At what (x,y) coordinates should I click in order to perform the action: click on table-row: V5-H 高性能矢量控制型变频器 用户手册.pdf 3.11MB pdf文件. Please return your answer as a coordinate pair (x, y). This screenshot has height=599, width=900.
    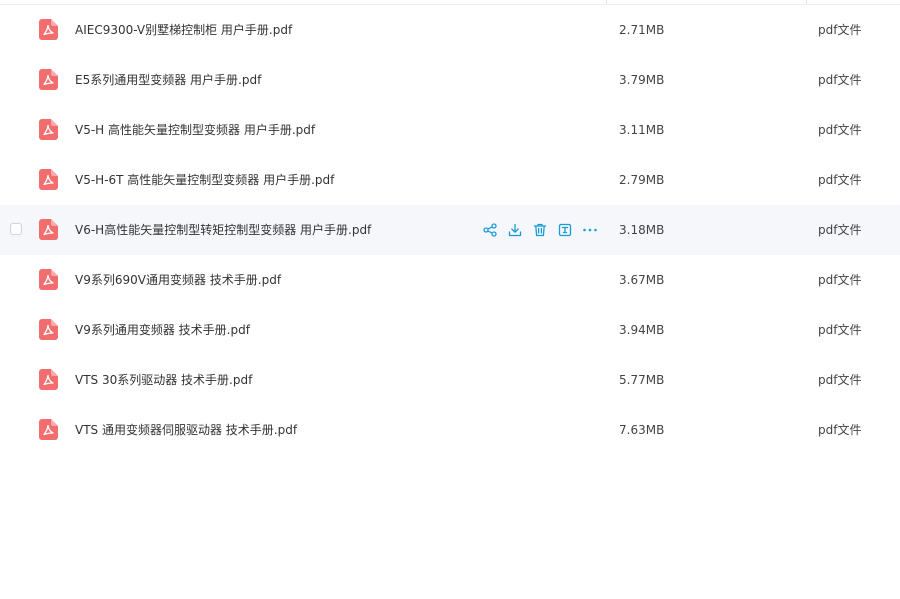
    Looking at the image, I should click on (450, 130).